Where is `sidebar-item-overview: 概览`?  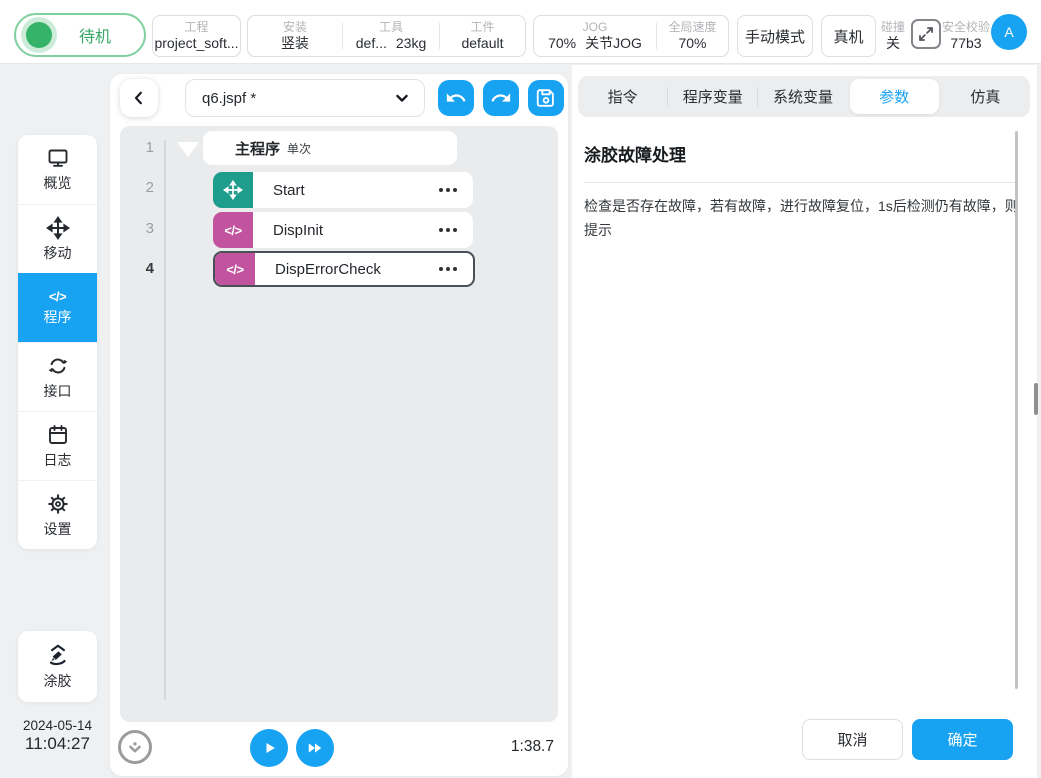
sidebar-item-overview: 概览 is located at coordinates (57, 169).